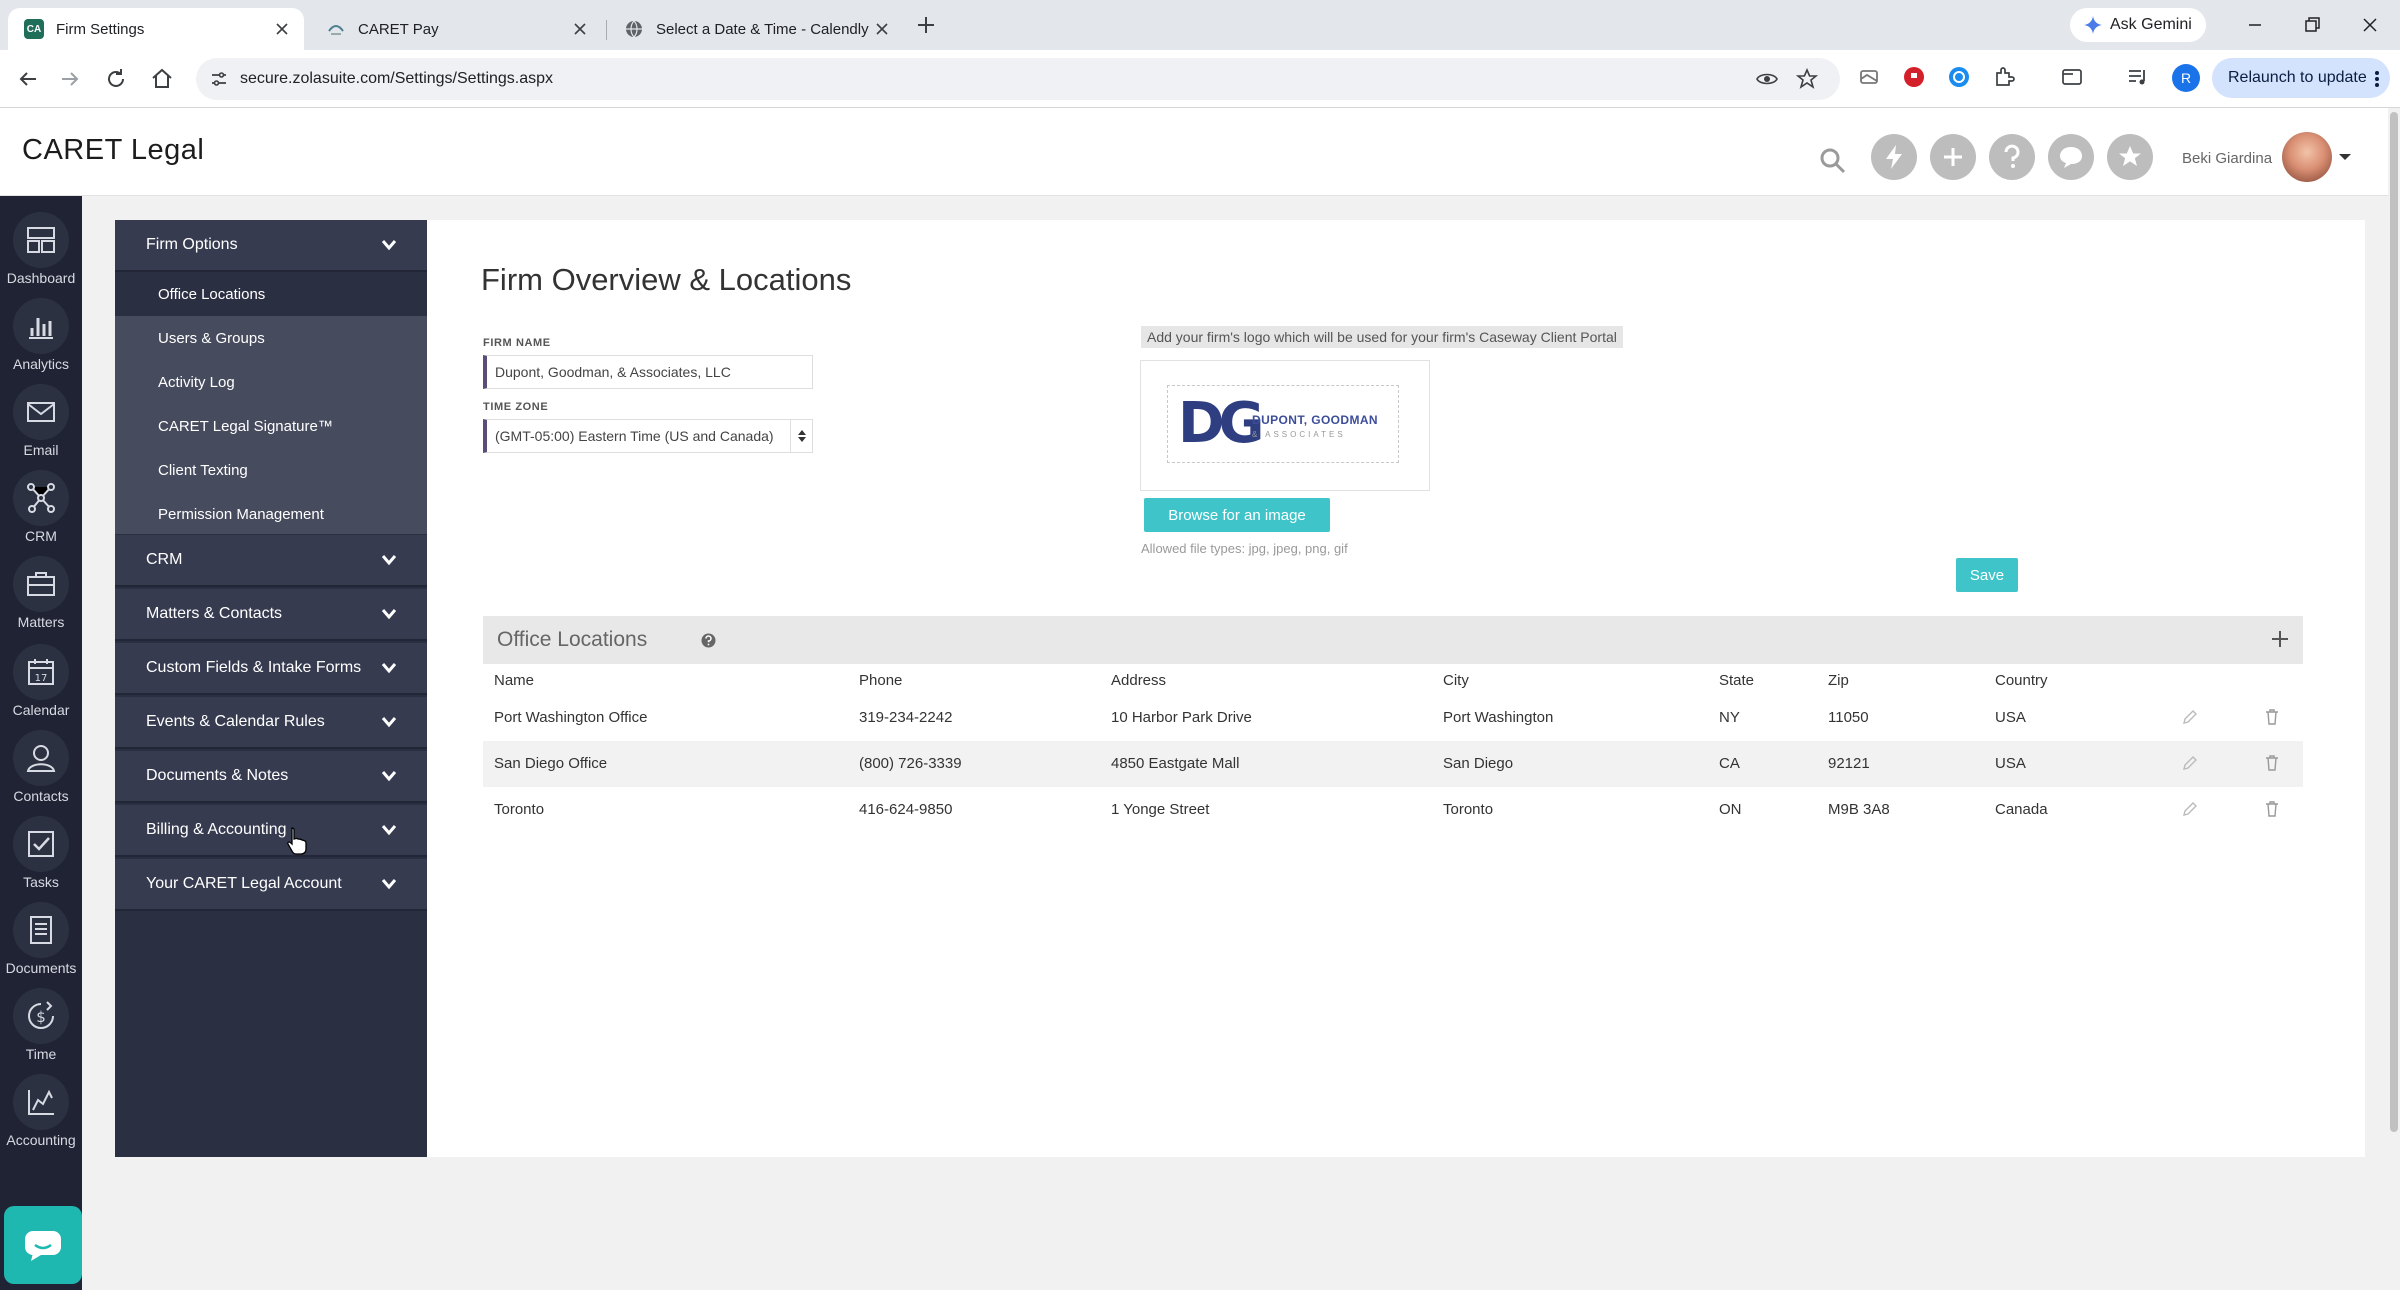 Image resolution: width=2400 pixels, height=1290 pixels. What do you see at coordinates (41, 247) in the screenshot?
I see `rail-dashboard: Dashboard` at bounding box center [41, 247].